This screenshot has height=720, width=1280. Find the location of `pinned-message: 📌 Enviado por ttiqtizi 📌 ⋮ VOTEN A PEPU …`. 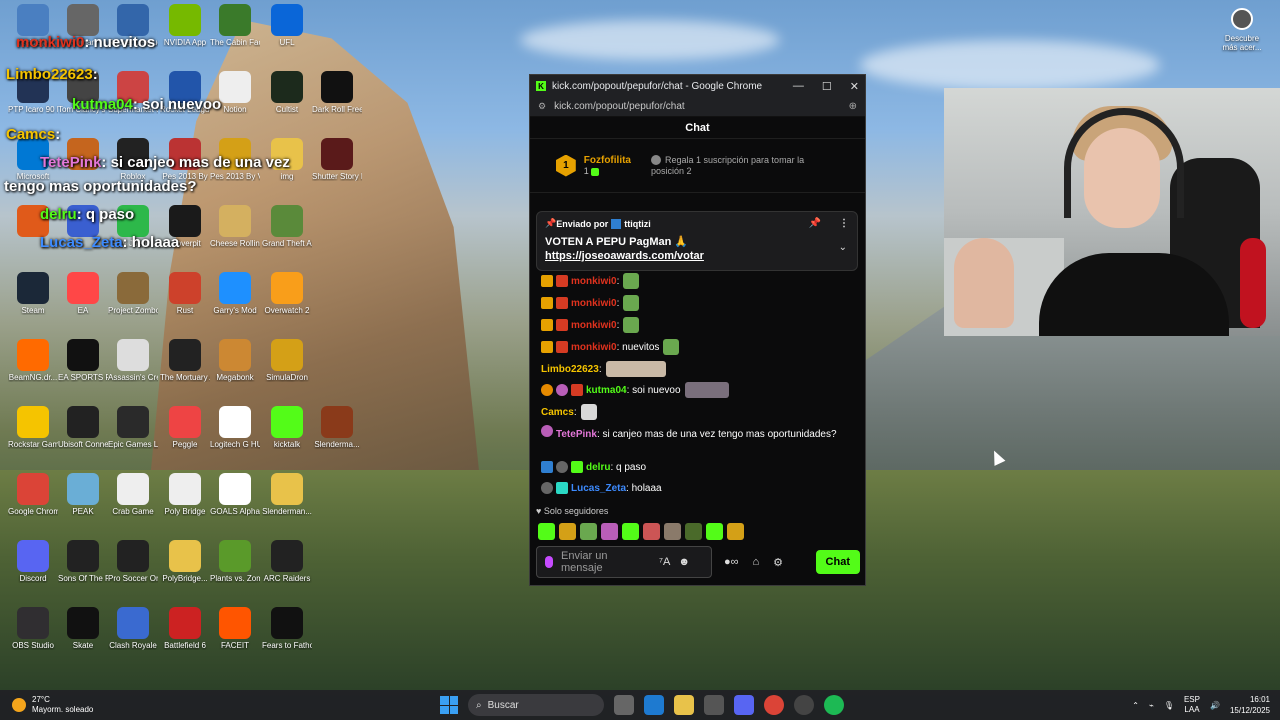

pinned-message: 📌 Enviado por ttiqtizi 📌 ⋮ VOTEN A PEPU … is located at coordinates (697, 241).